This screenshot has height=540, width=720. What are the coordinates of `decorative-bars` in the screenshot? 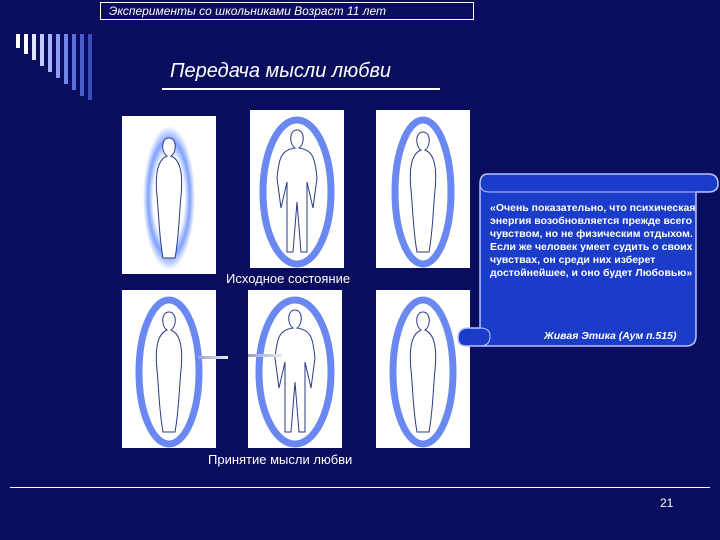 It's located at (54, 67).